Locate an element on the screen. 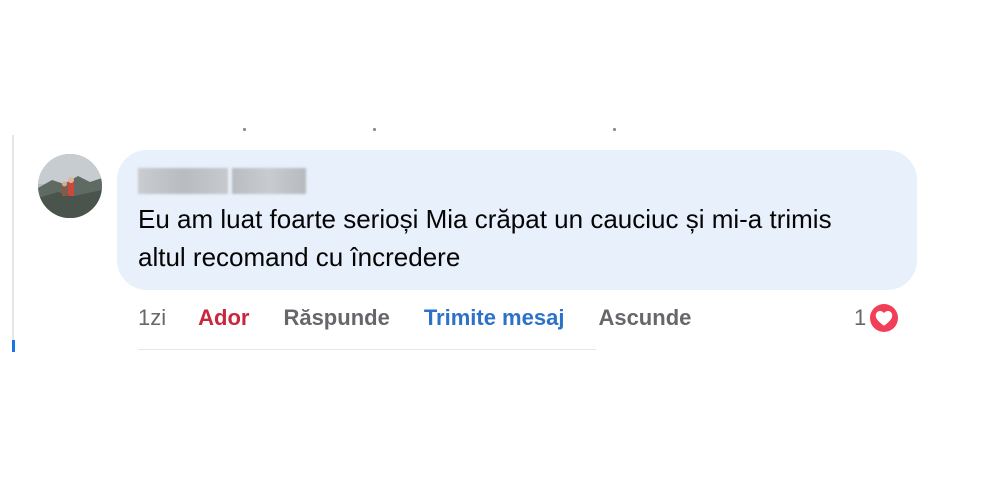 The width and height of the screenshot is (1000, 485). heart-icon is located at coordinates (884, 318).